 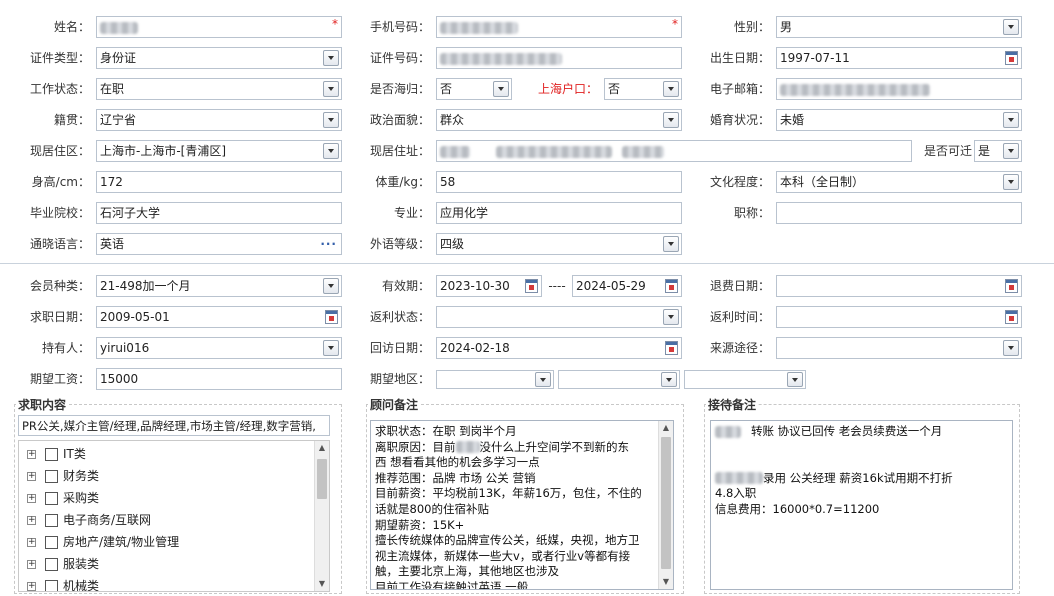 I want to click on notes-scrollbar: ▲ ▼, so click(x=665, y=505).